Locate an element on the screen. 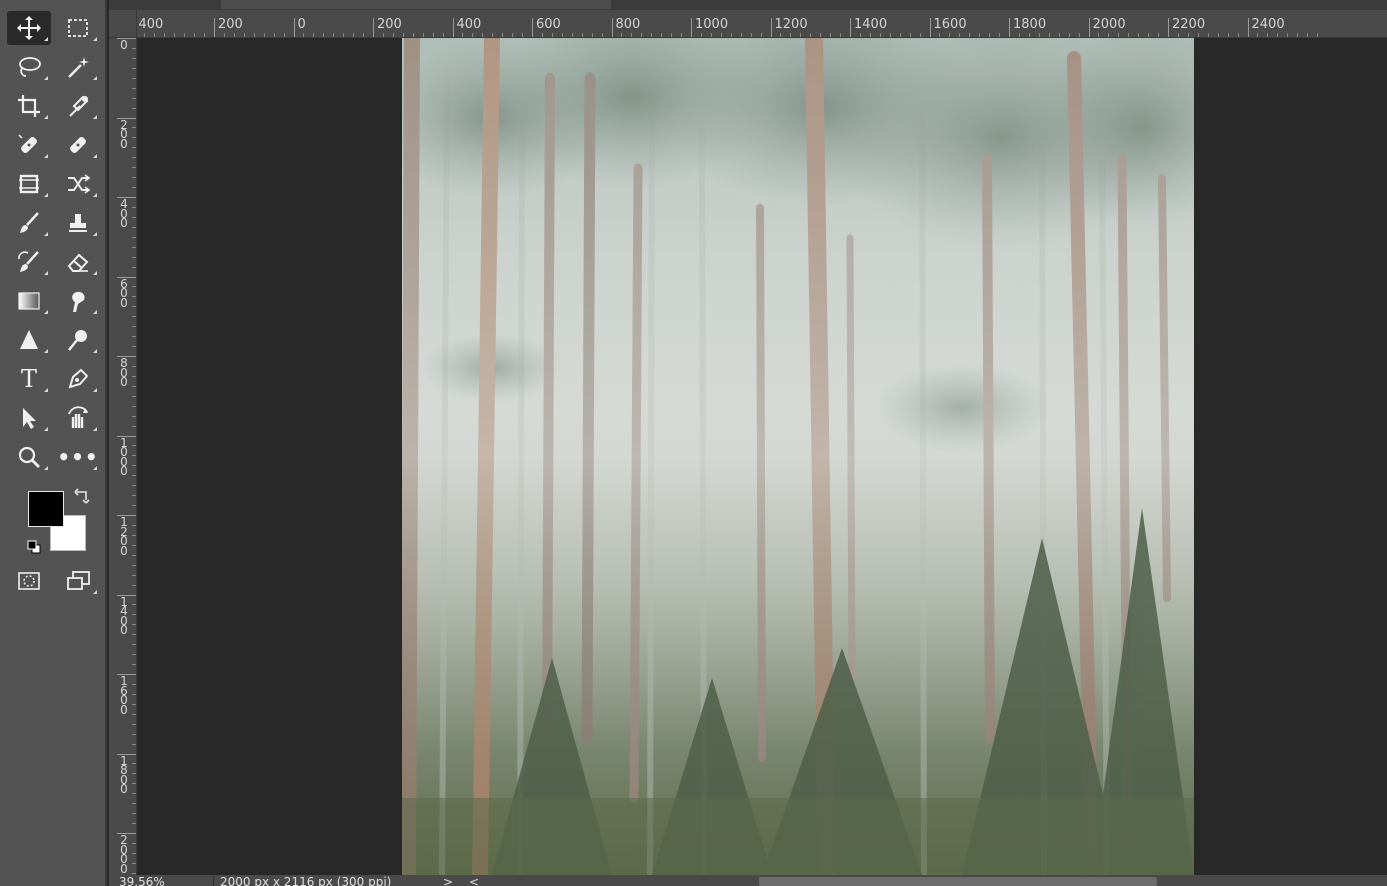 The height and width of the screenshot is (886, 1387). red-eye-tool is located at coordinates (78, 184).